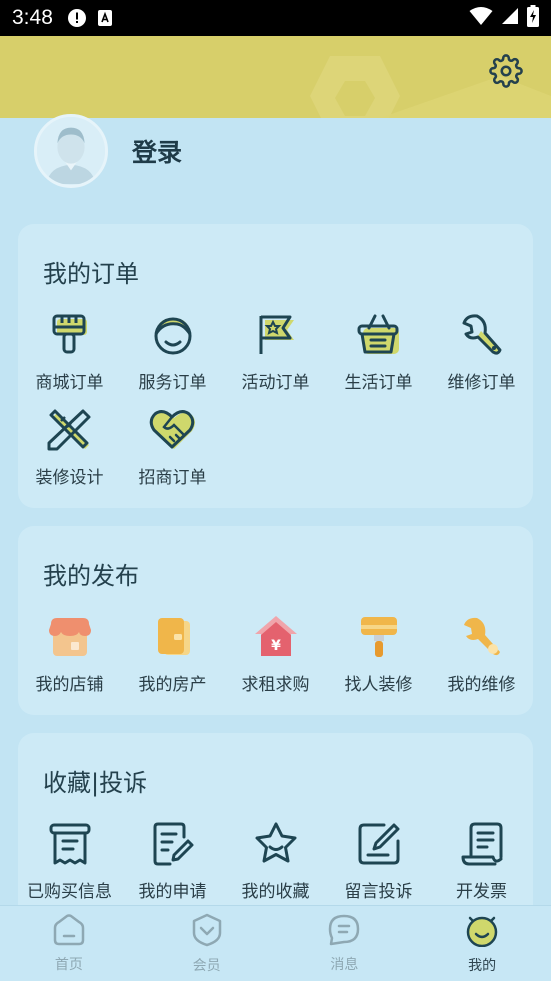 The width and height of the screenshot is (551, 981). Describe the element at coordinates (344, 964) in the screenshot. I see `tab-label: 消息` at that location.